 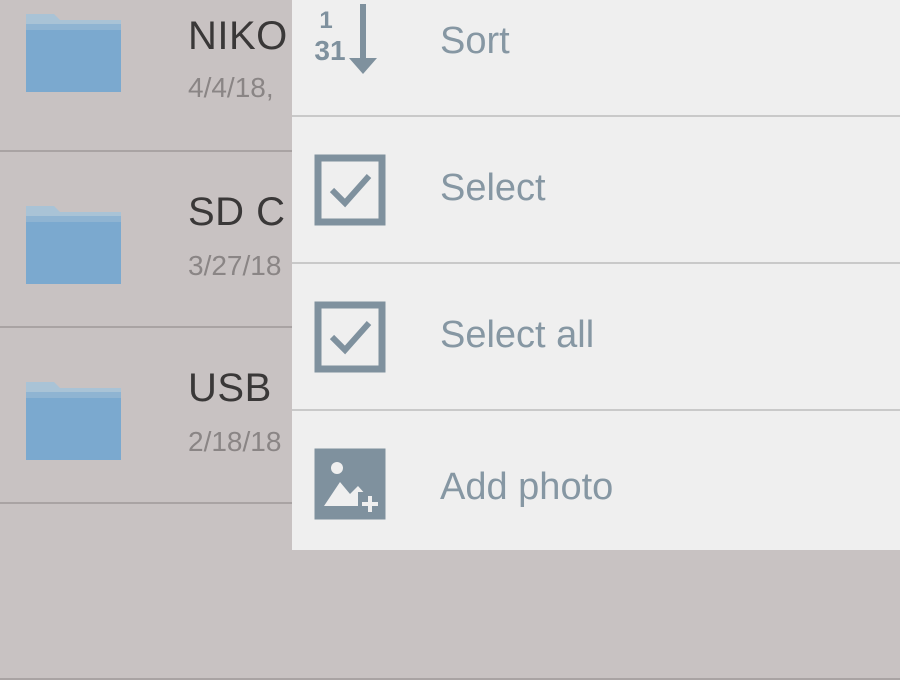 What do you see at coordinates (493, 188) in the screenshot?
I see `menu-label: Select` at bounding box center [493, 188].